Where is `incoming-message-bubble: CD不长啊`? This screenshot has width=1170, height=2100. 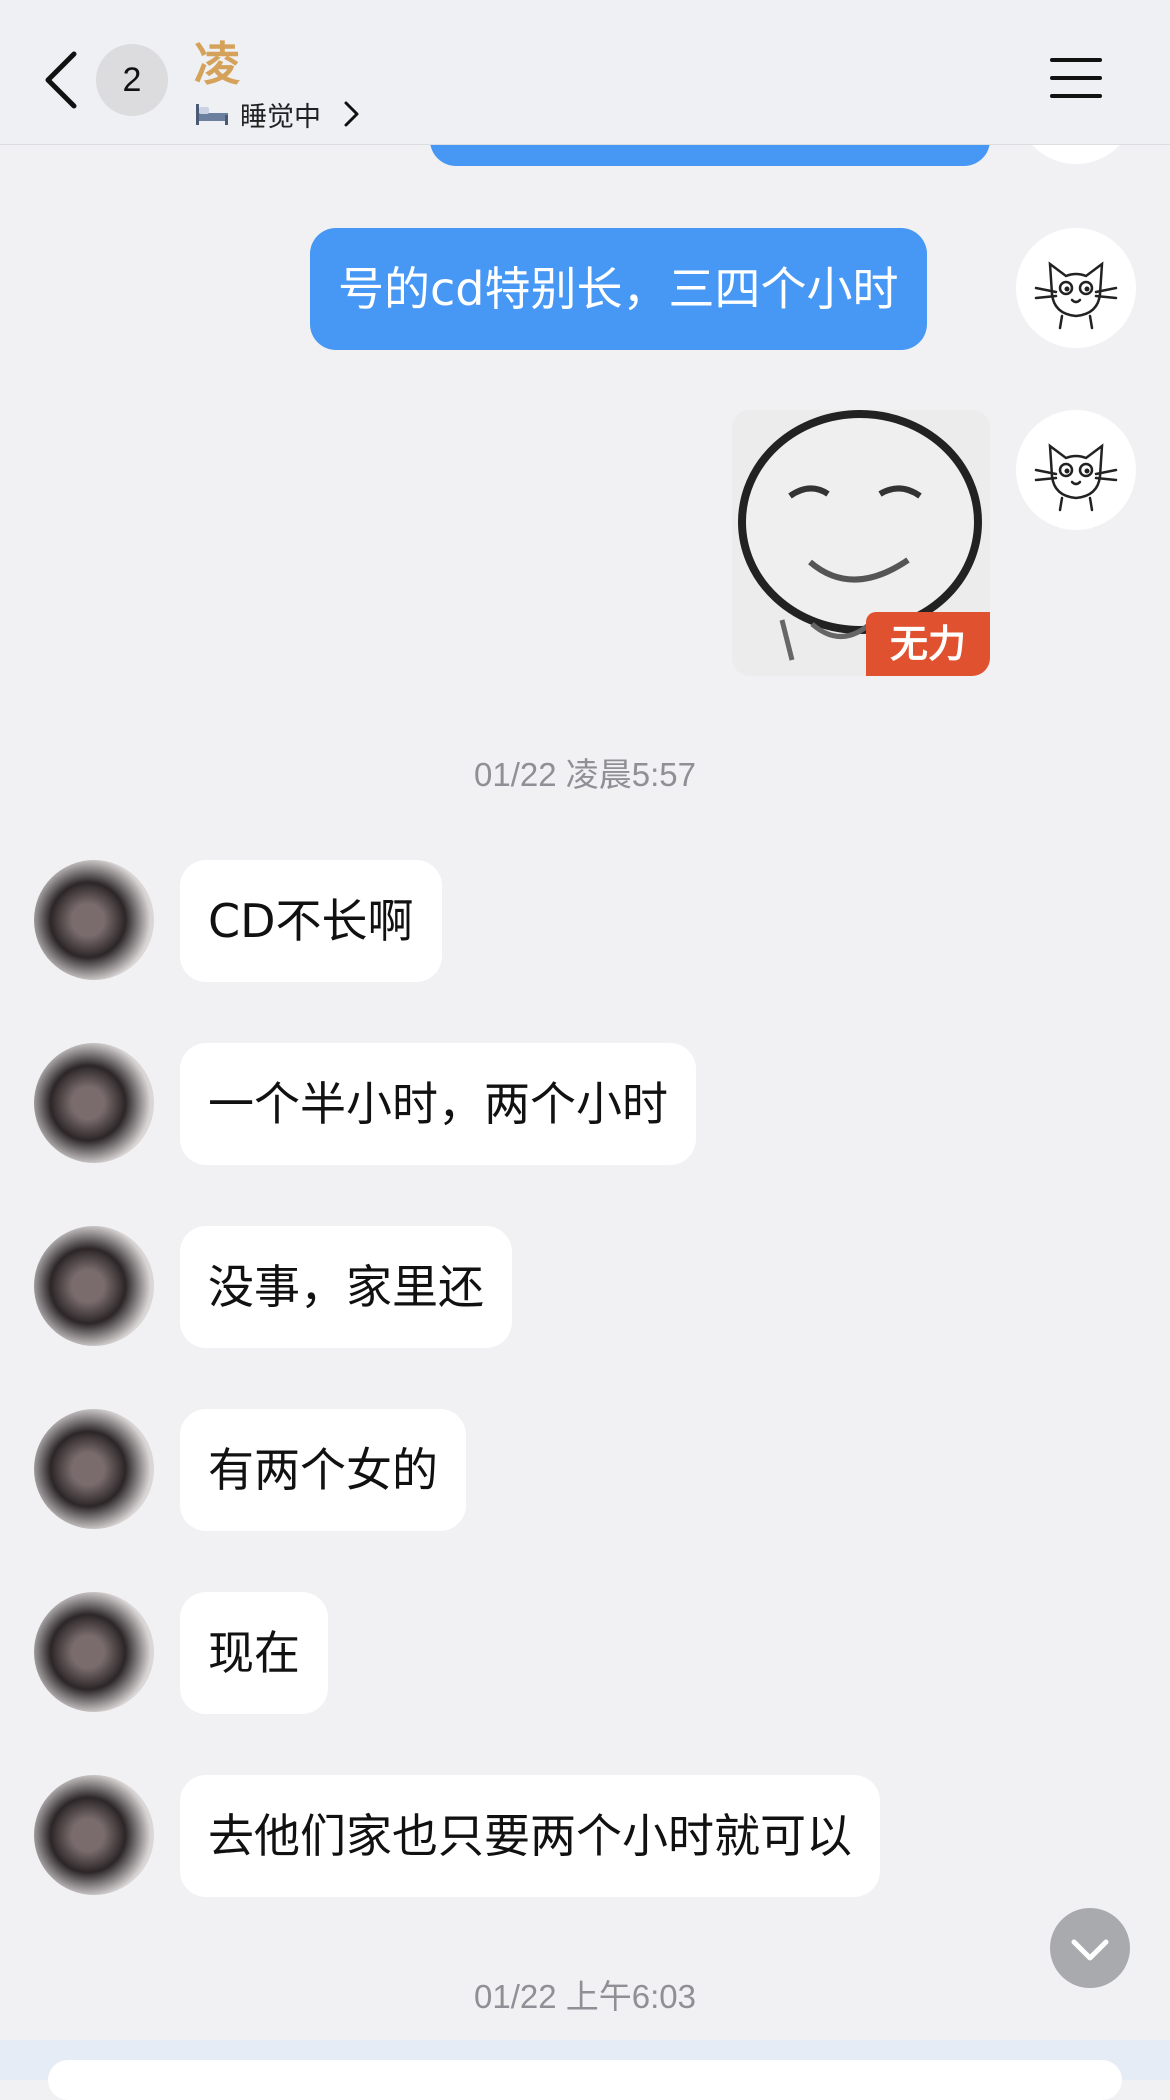
incoming-message-bubble: CD不长啊 is located at coordinates (311, 921).